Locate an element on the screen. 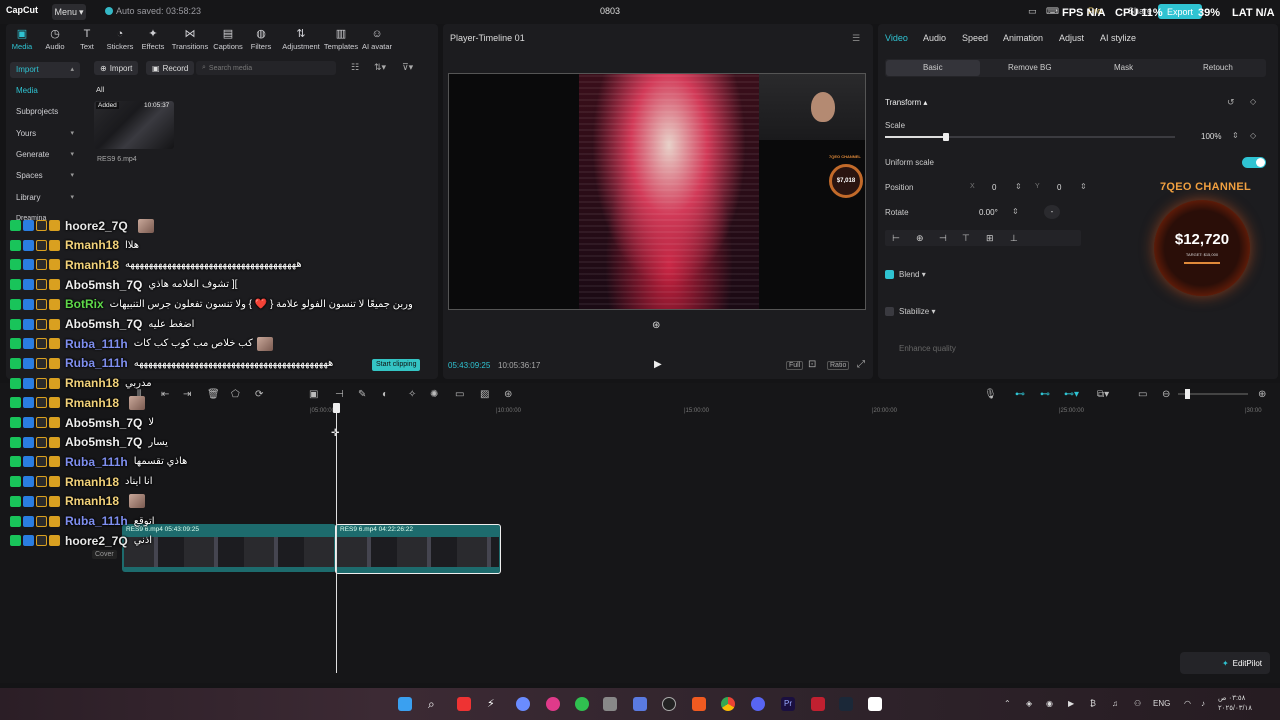 The height and width of the screenshot is (720, 1280). search-input: ⌕ Search media is located at coordinates (266, 68).